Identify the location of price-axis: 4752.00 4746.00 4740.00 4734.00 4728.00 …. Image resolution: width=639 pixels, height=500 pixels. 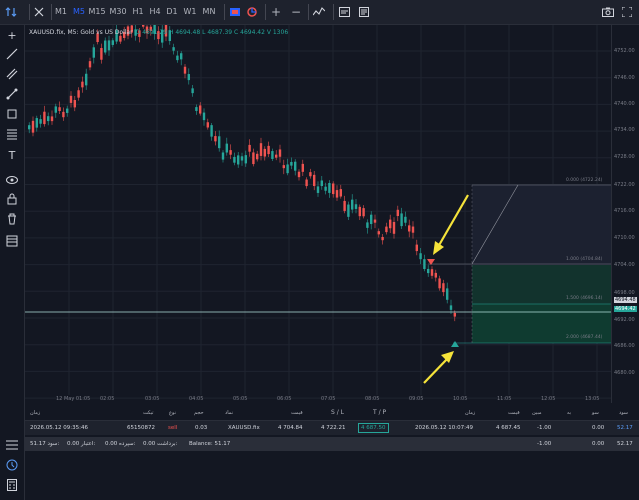
(625, 214).